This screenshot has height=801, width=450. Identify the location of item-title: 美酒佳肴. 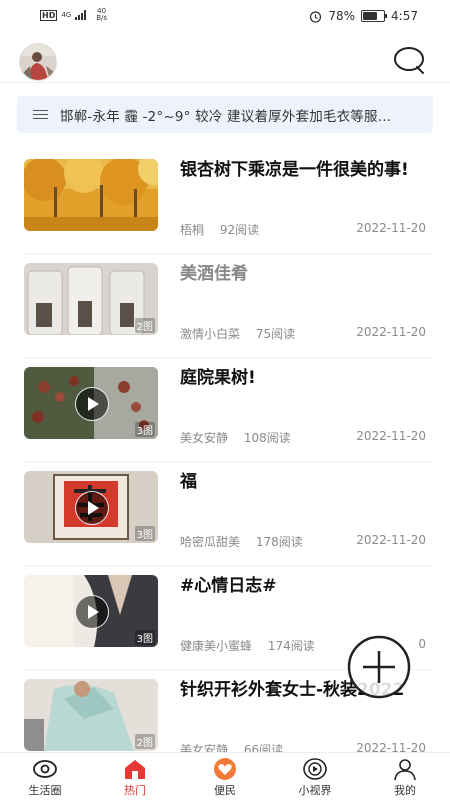
(305, 274).